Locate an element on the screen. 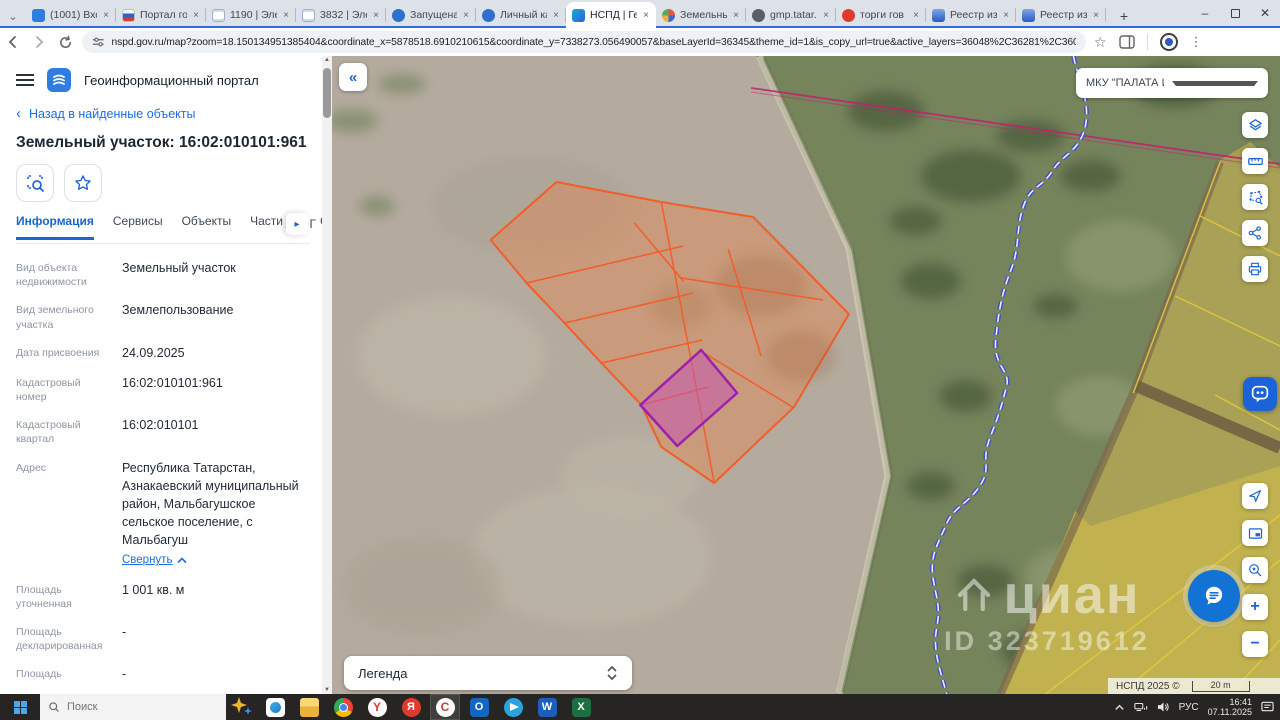  app-sferum is located at coordinates (275, 707).